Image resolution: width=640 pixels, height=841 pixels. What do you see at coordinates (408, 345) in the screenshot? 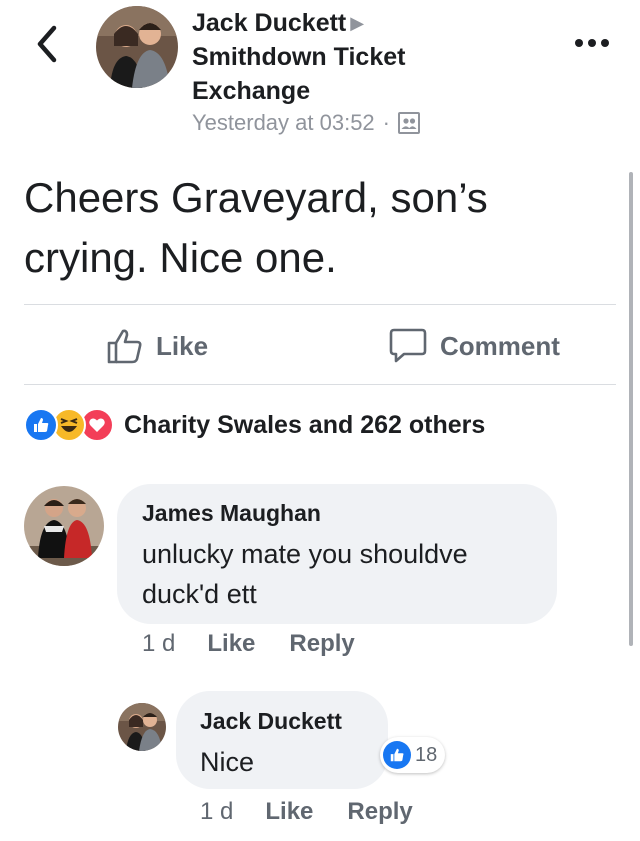
I see `comment-bubble-icon` at bounding box center [408, 345].